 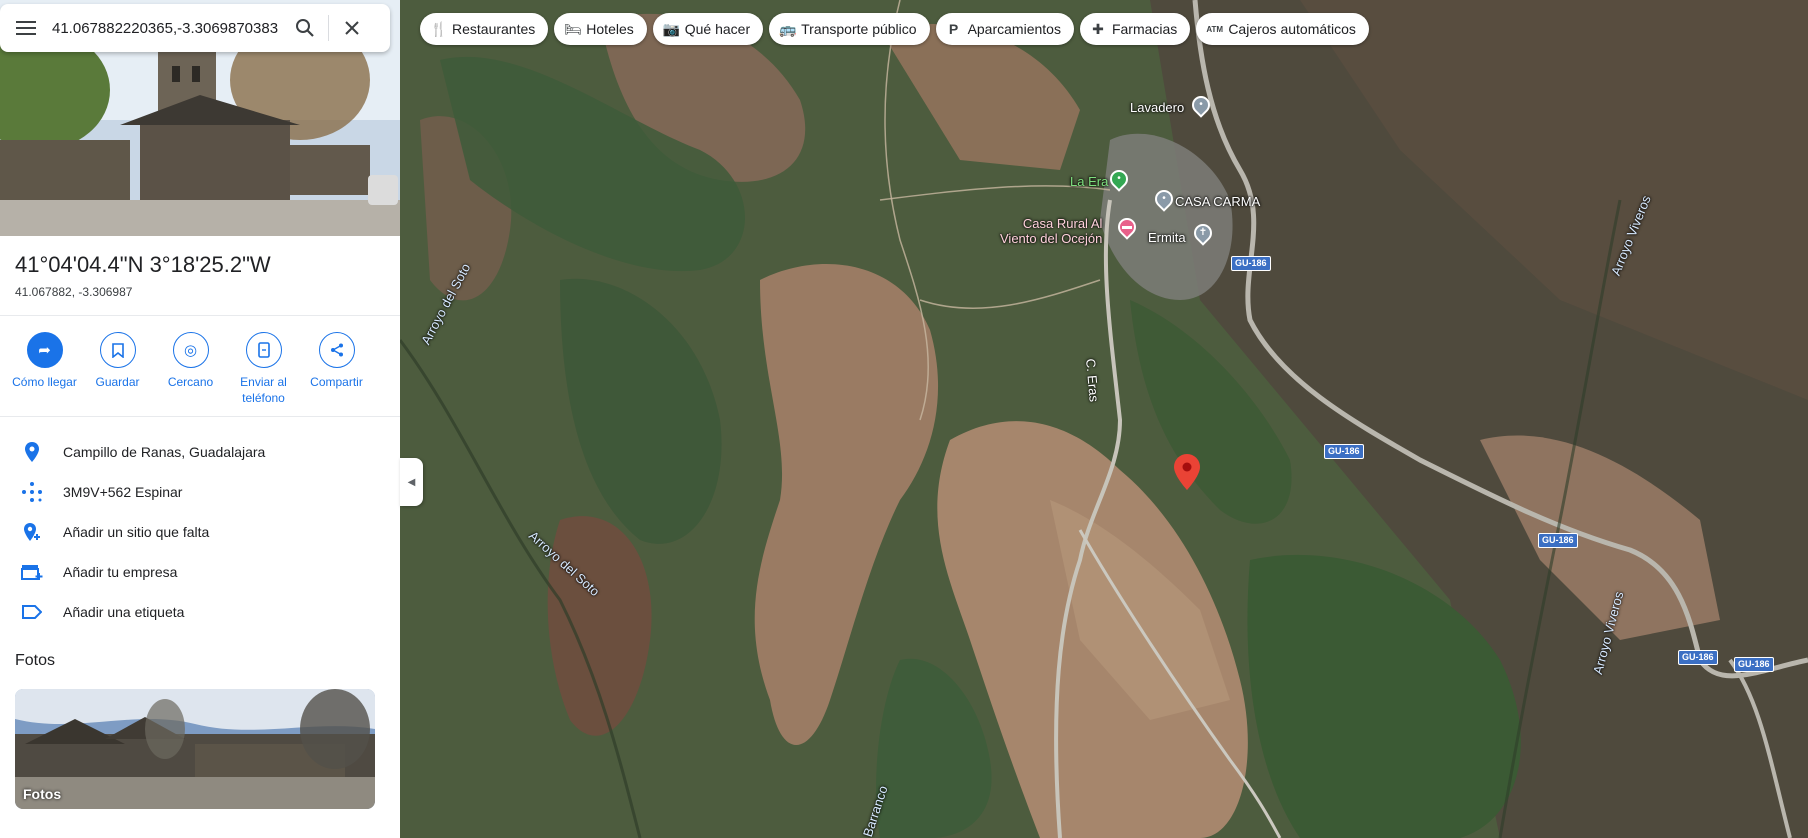 I want to click on info-address-text: Campillo de Ranas, Guadalajara, so click(x=164, y=452).